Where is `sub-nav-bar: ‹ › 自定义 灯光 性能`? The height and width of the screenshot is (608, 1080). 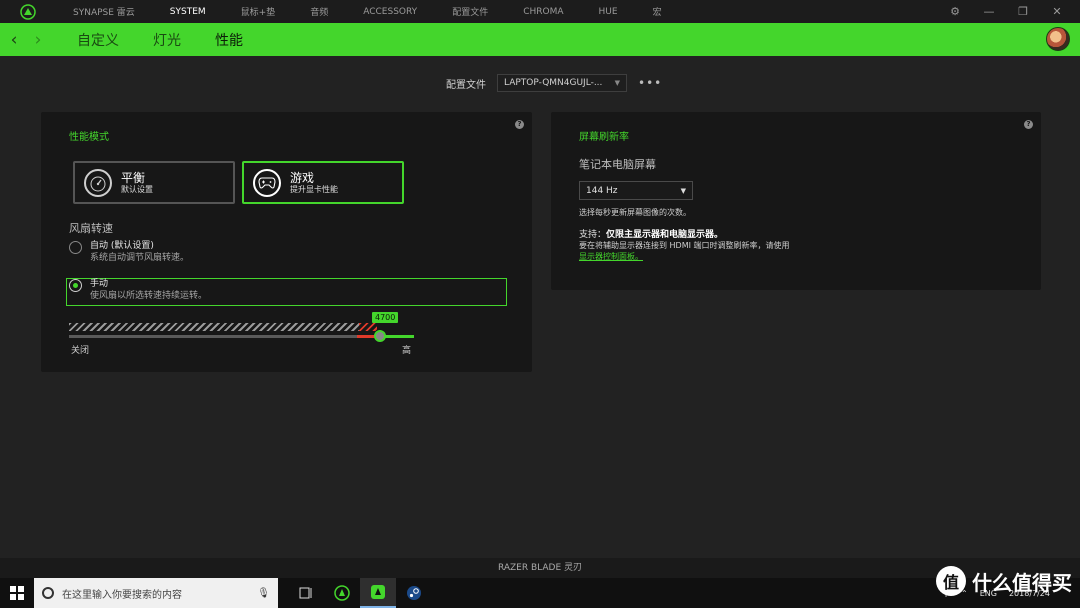 sub-nav-bar: ‹ › 自定义 灯光 性能 is located at coordinates (540, 39).